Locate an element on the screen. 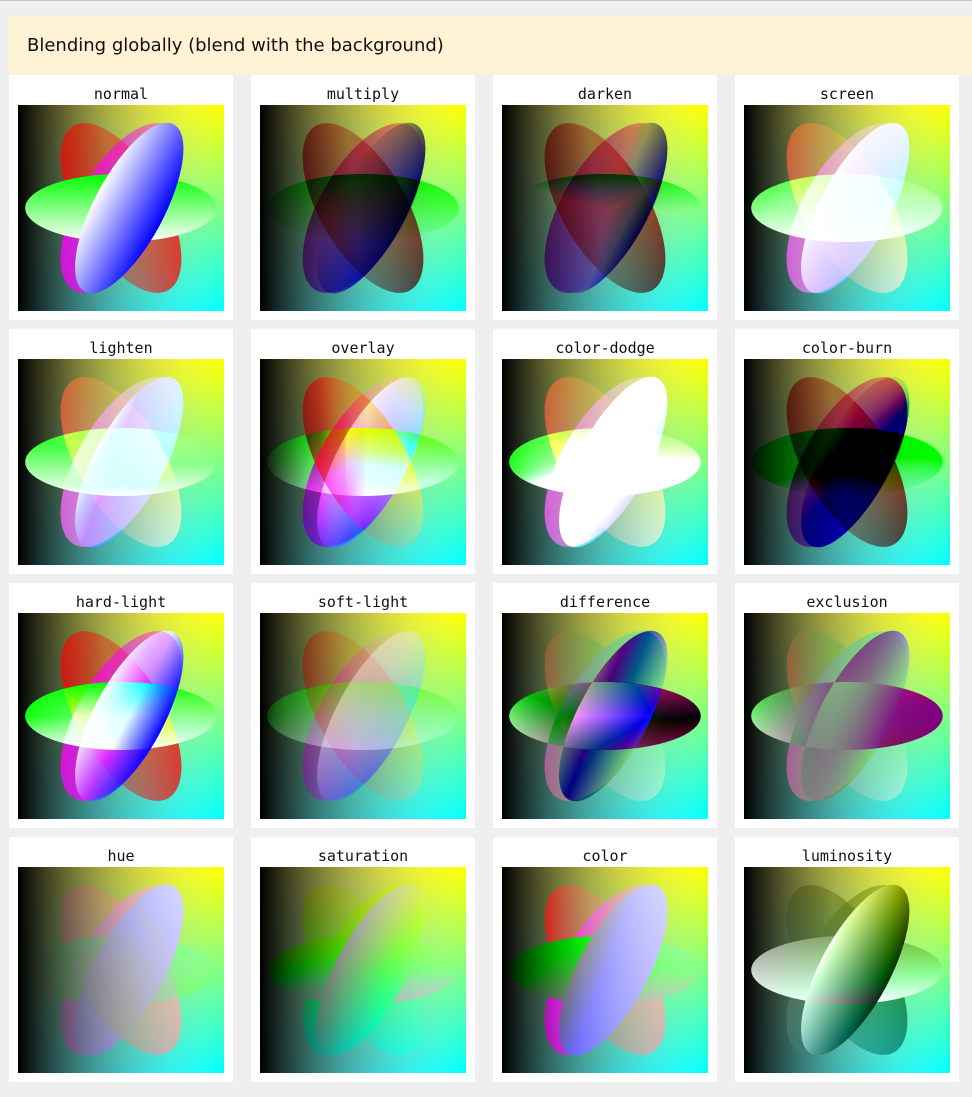  blend-tile-overlay: overlay is located at coordinates (363, 451).